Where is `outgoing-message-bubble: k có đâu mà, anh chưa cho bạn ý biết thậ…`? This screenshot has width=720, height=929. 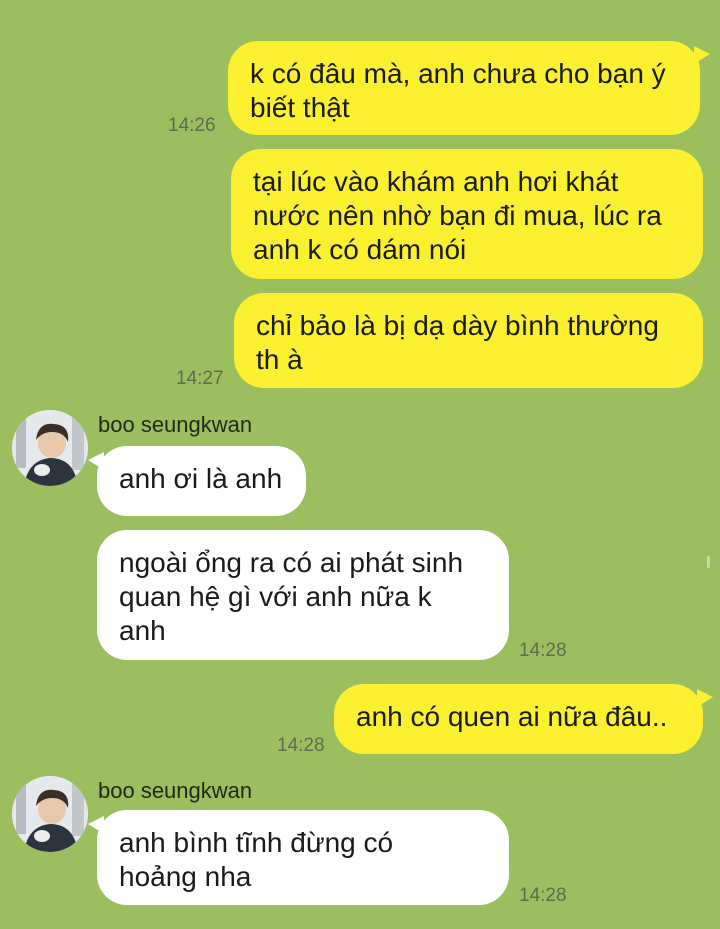 outgoing-message-bubble: k có đâu mà, anh chưa cho bạn ý biết thậ… is located at coordinates (464, 88).